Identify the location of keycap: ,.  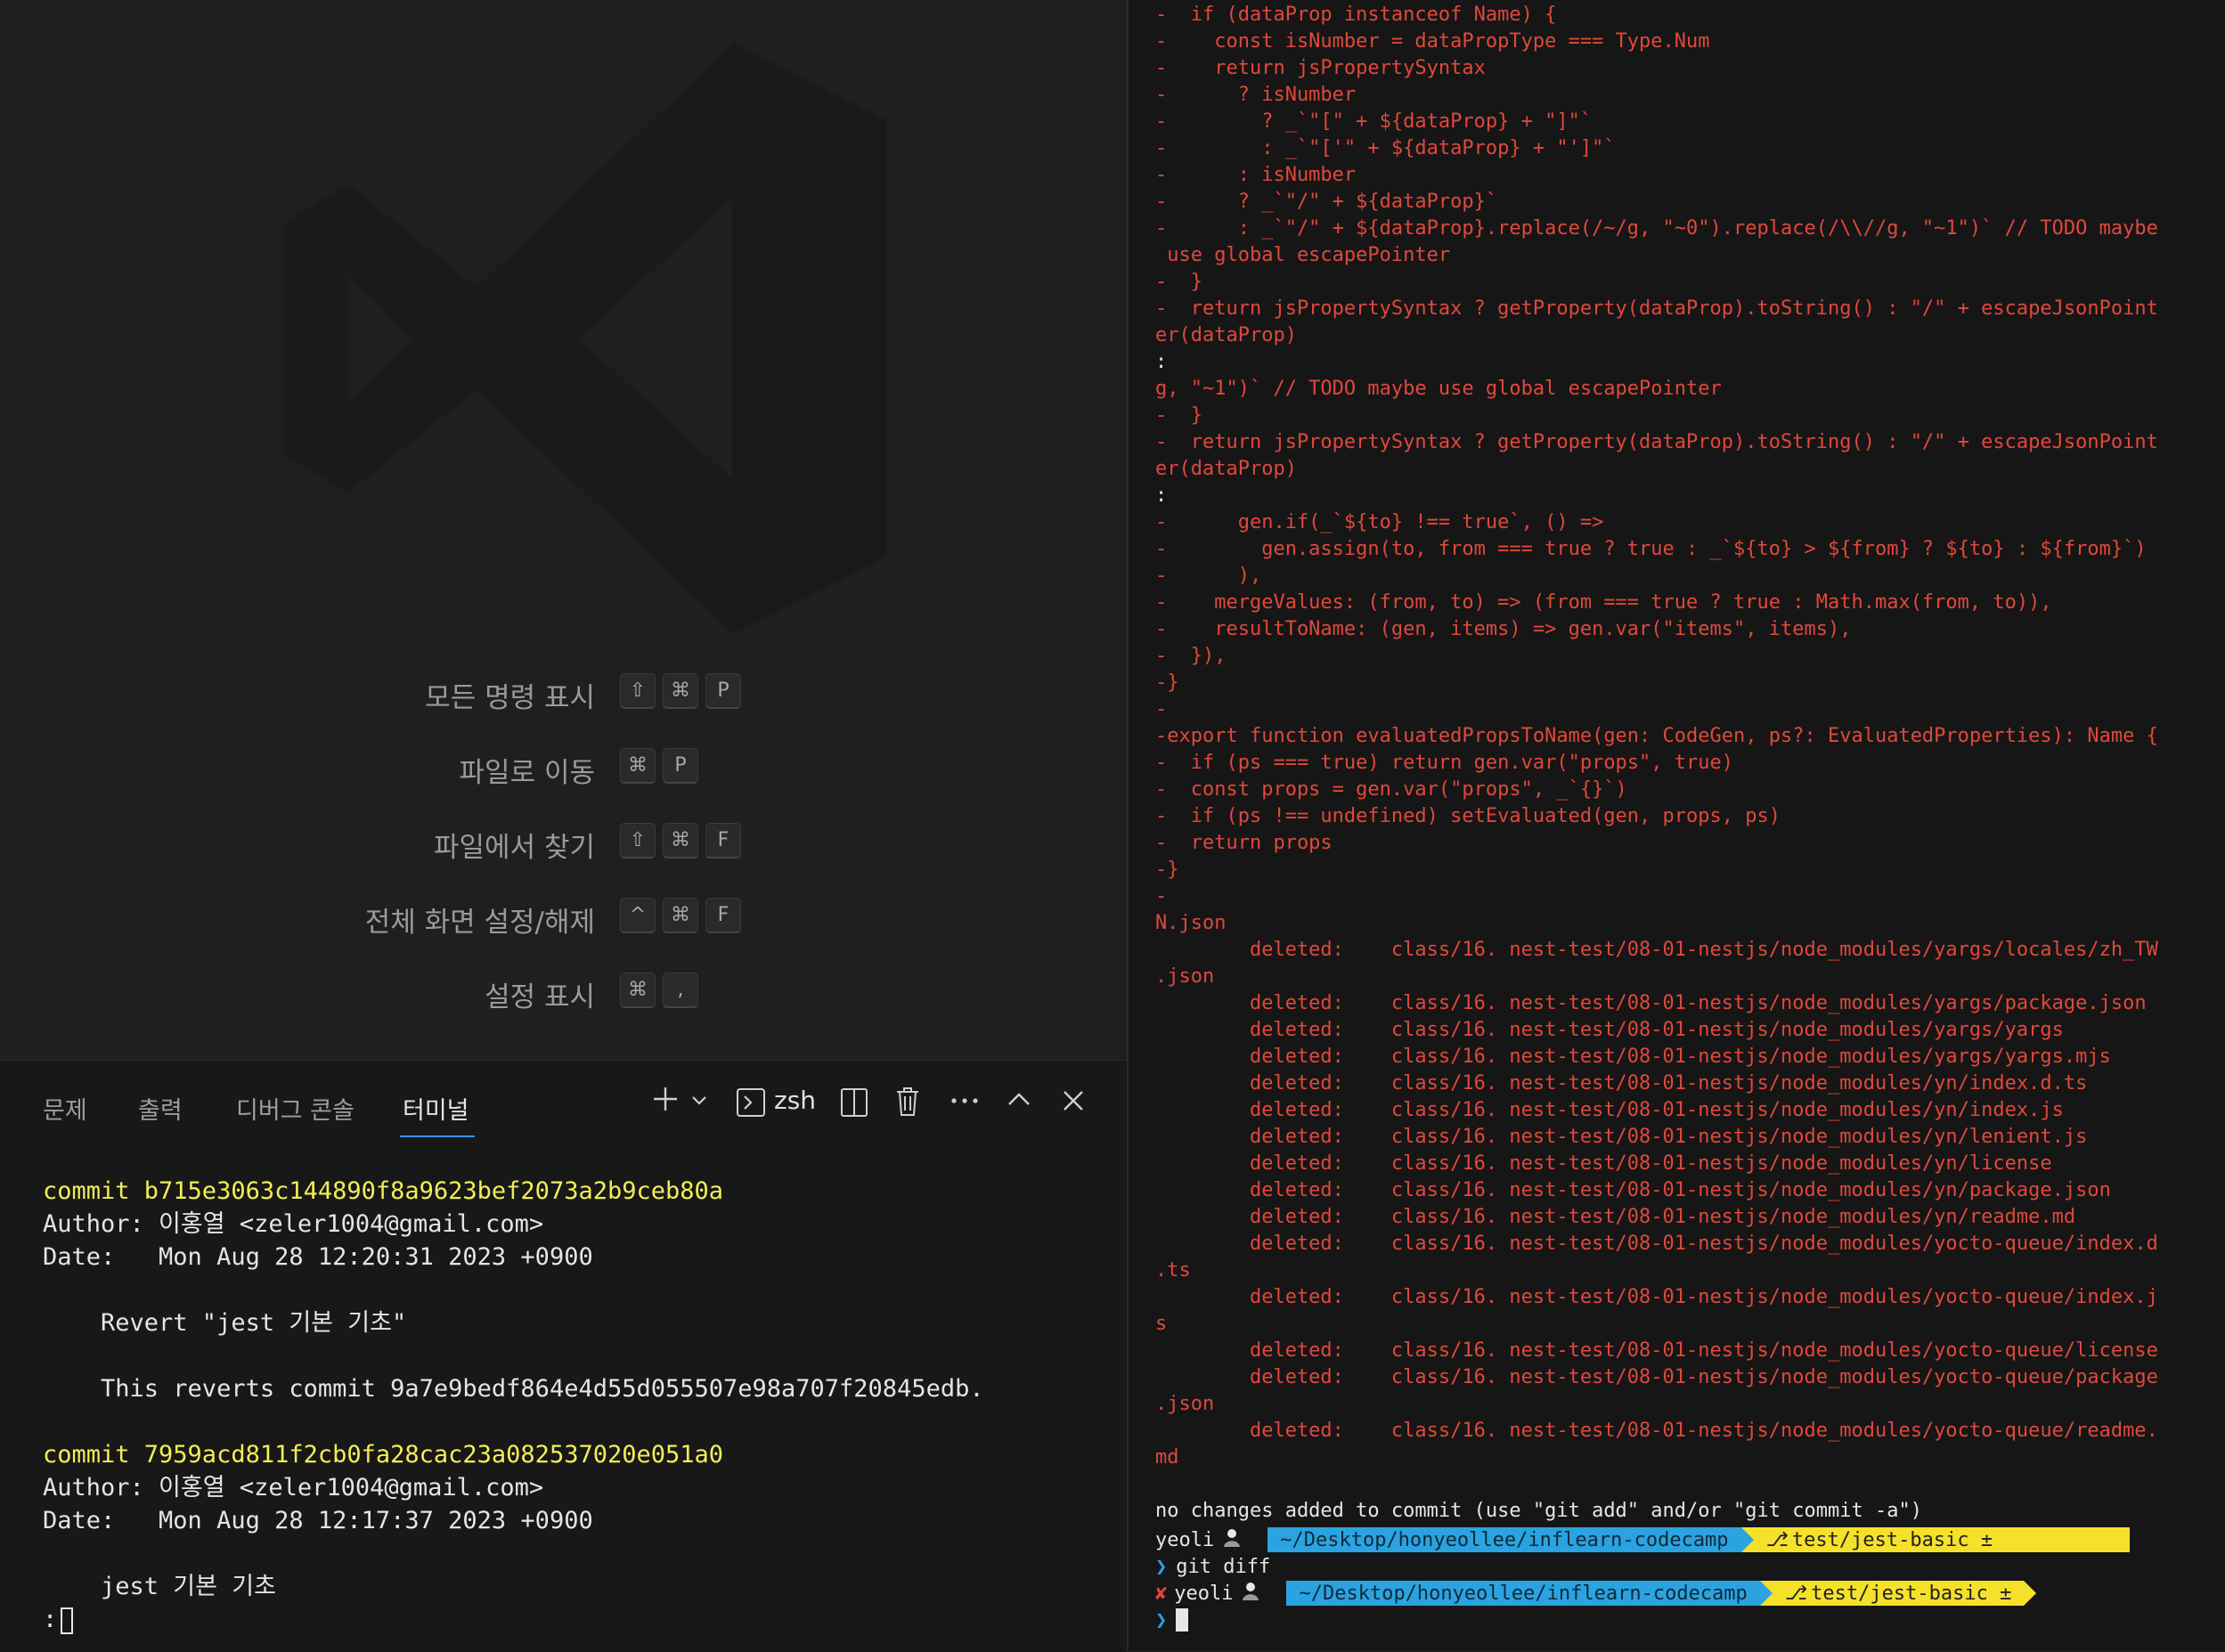
(681, 990).